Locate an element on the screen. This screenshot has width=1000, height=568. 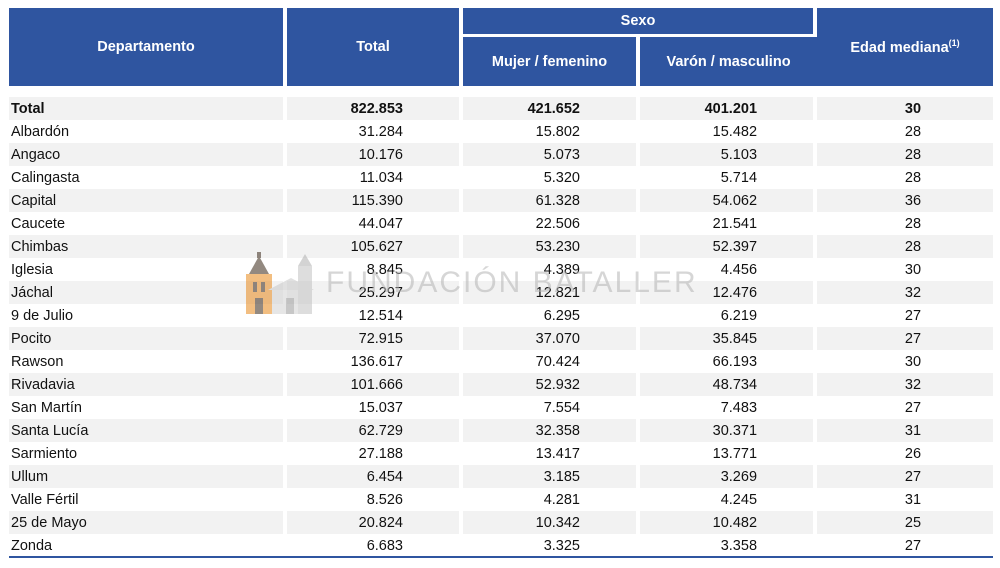
cell-total: 31.284 is located at coordinates (375, 131).